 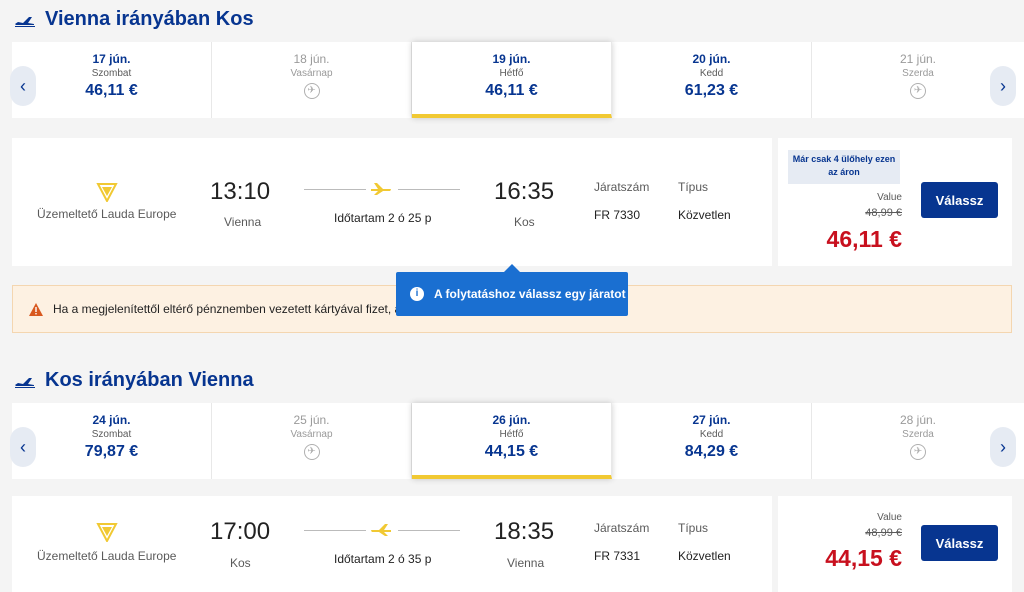 I want to click on inbound-select-button: Válassz, so click(x=959, y=543).